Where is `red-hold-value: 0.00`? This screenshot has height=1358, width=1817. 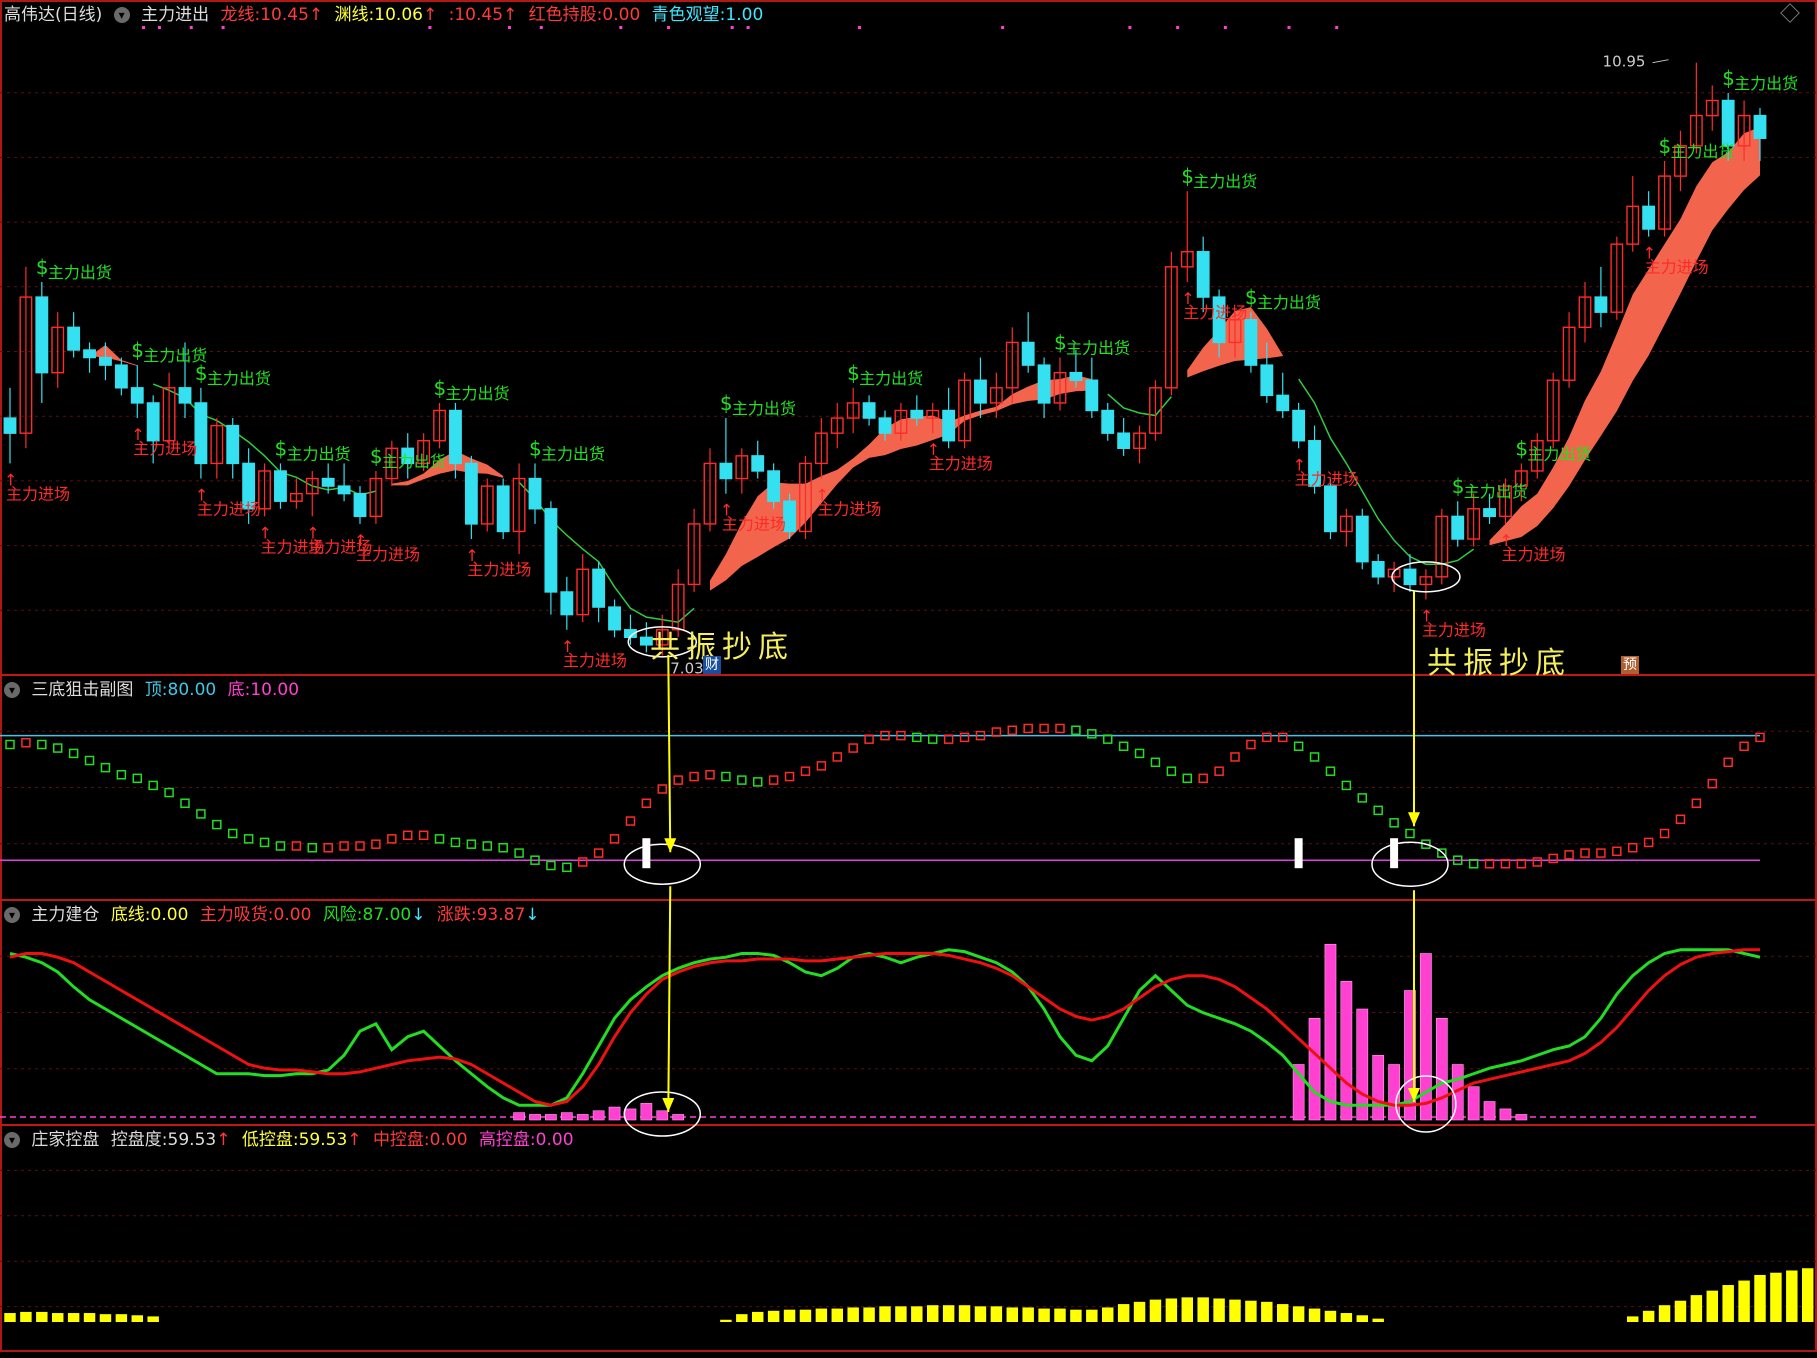
red-hold-value: 0.00 is located at coordinates (621, 15).